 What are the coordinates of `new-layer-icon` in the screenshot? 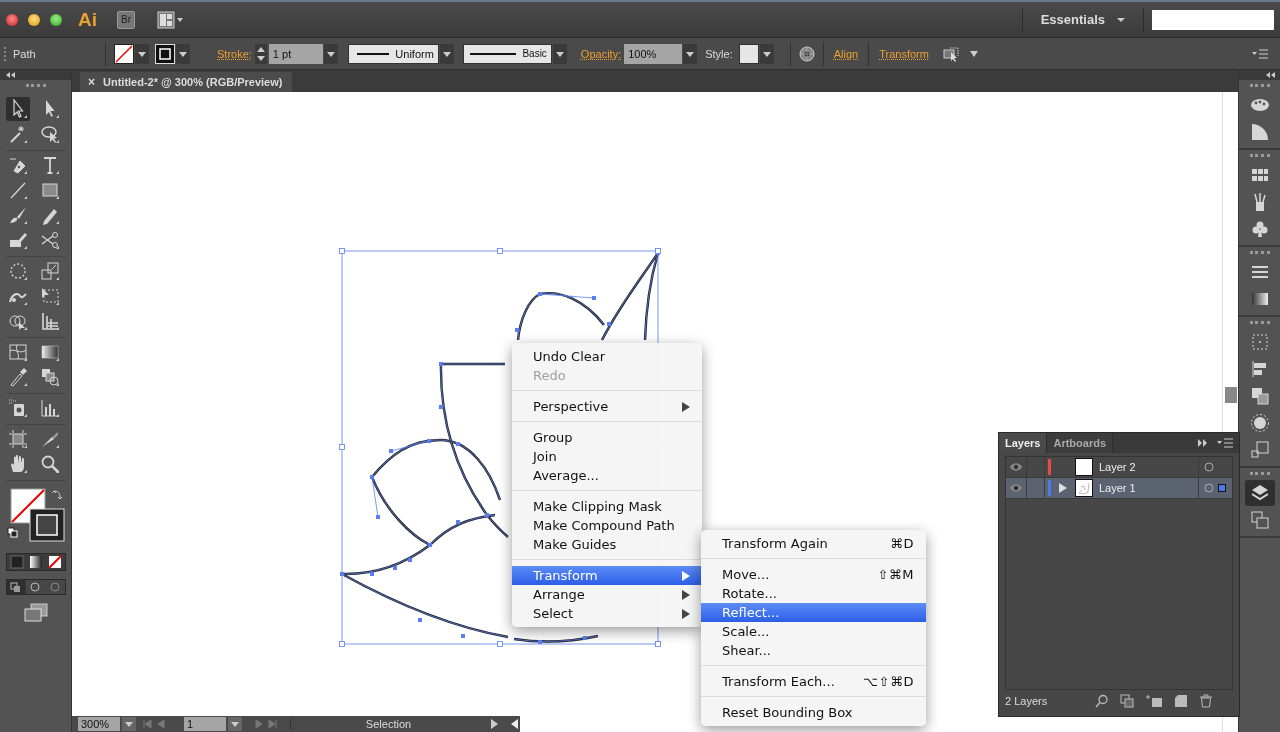 It's located at (1181, 701).